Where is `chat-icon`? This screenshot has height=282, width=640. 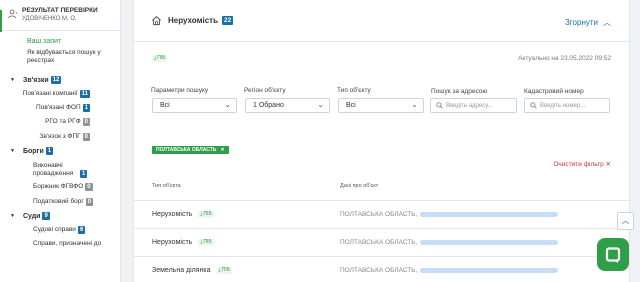 chat-icon is located at coordinates (613, 254).